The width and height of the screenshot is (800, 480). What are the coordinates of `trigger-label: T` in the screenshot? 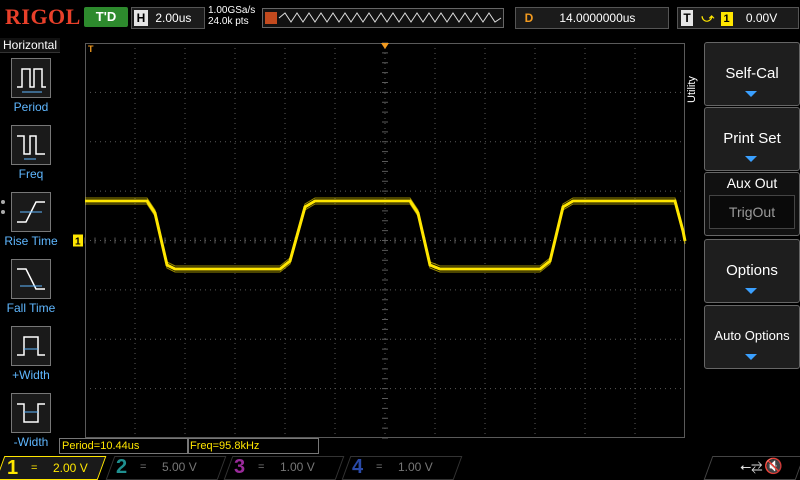 It's located at (687, 18).